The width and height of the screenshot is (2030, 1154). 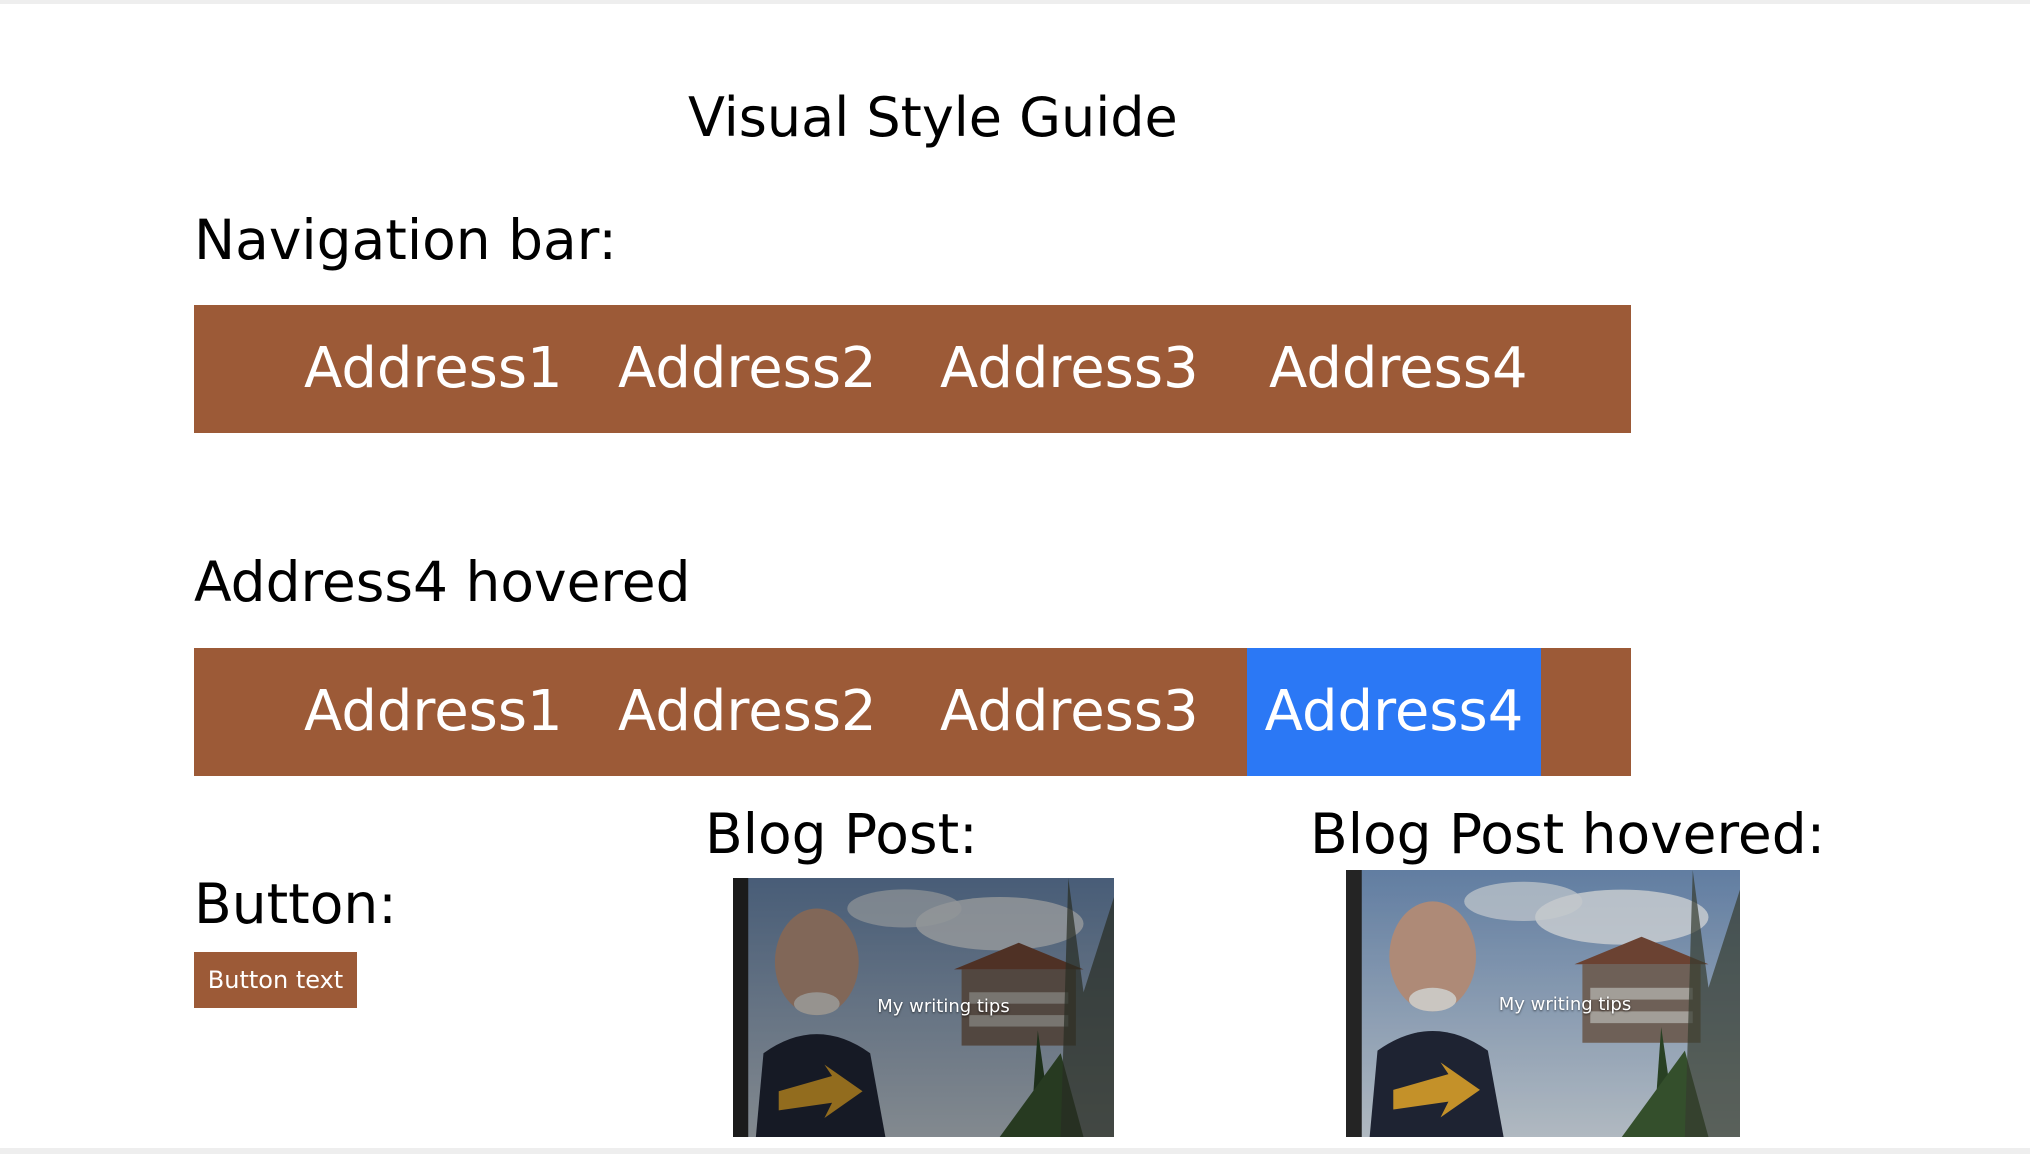 What do you see at coordinates (933, 117) in the screenshot?
I see `page-title: Visual Style Guide` at bounding box center [933, 117].